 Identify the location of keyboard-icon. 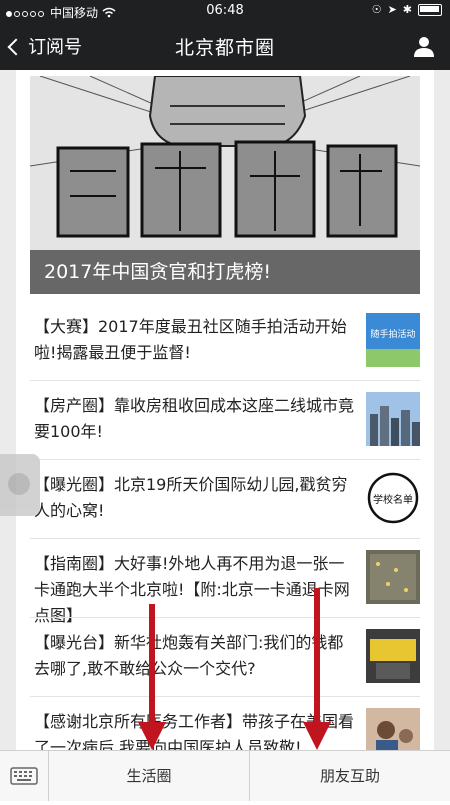
(24, 776).